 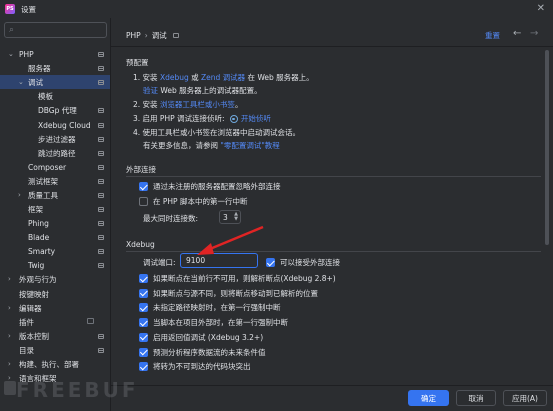 I want to click on cancel-button: 取消, so click(x=476, y=398).